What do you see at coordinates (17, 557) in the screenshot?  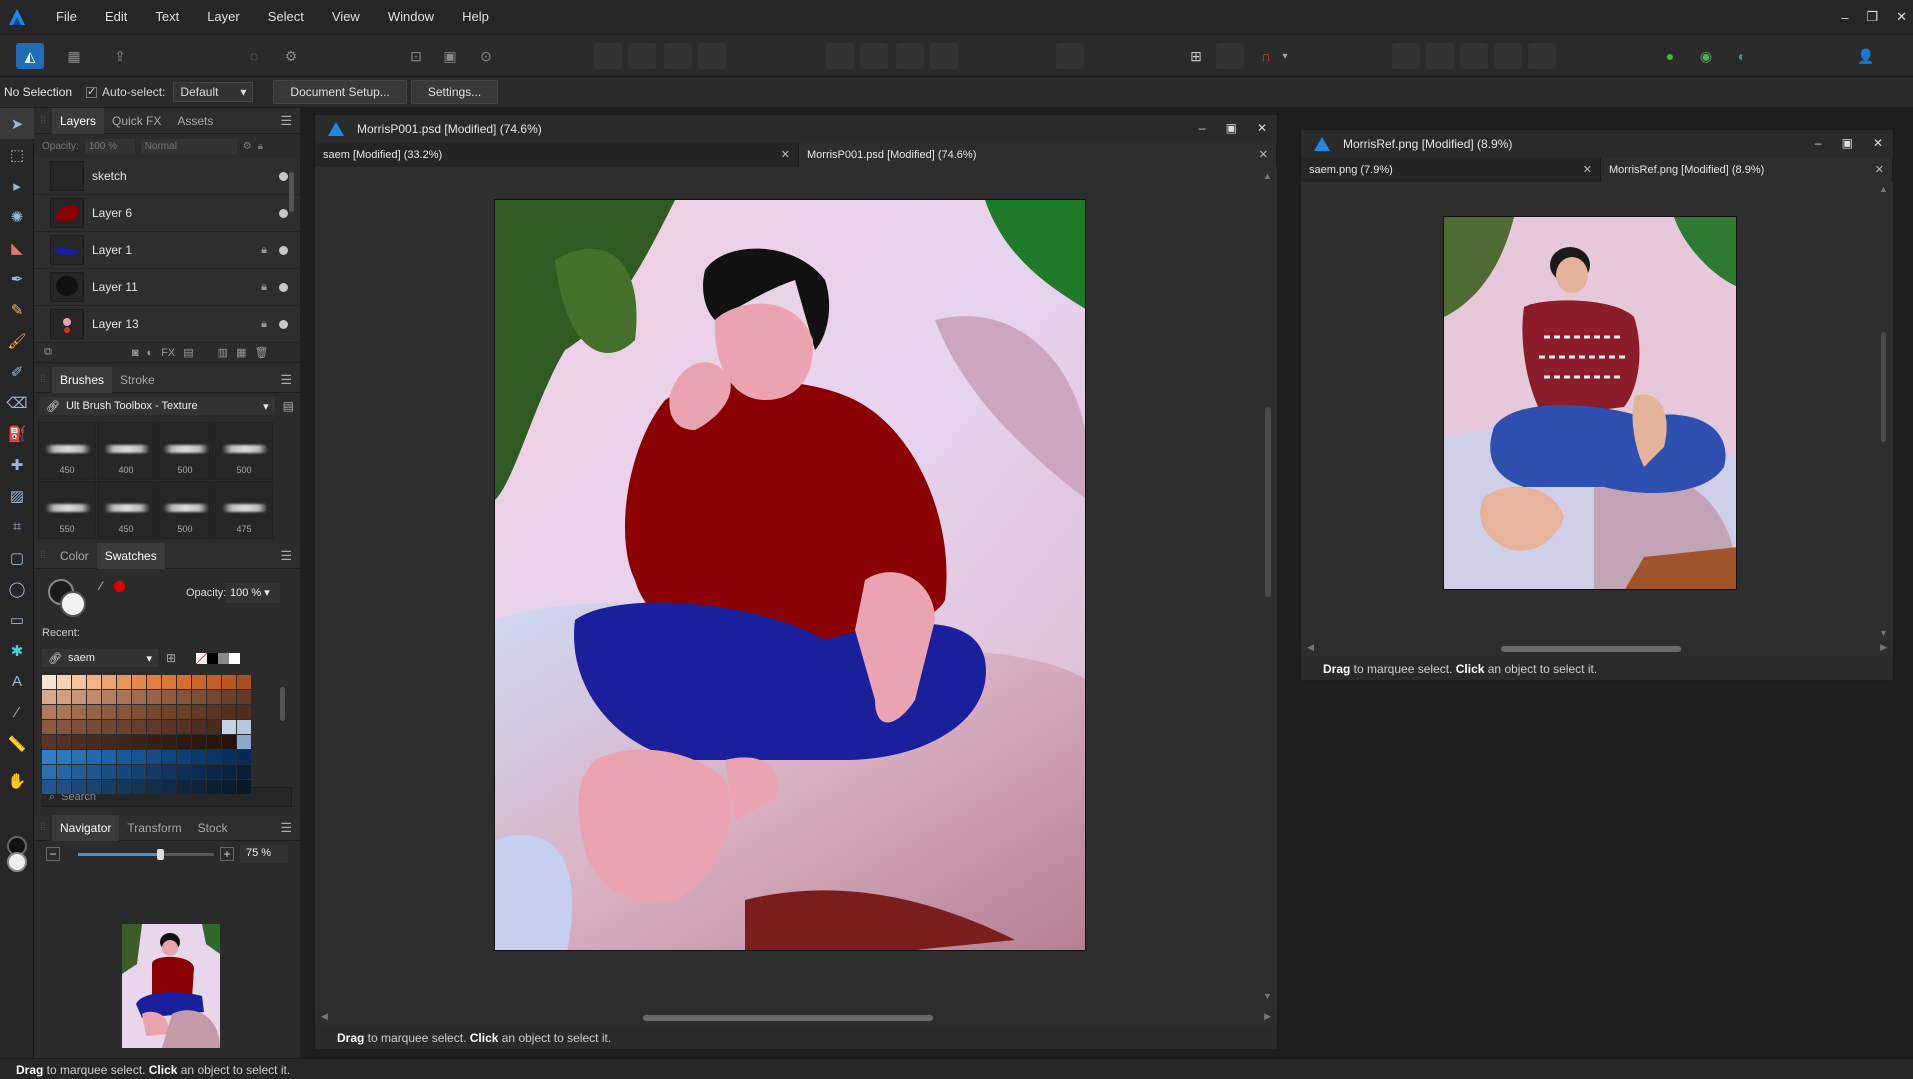 I see `rectangle-tool-icon: ▢` at bounding box center [17, 557].